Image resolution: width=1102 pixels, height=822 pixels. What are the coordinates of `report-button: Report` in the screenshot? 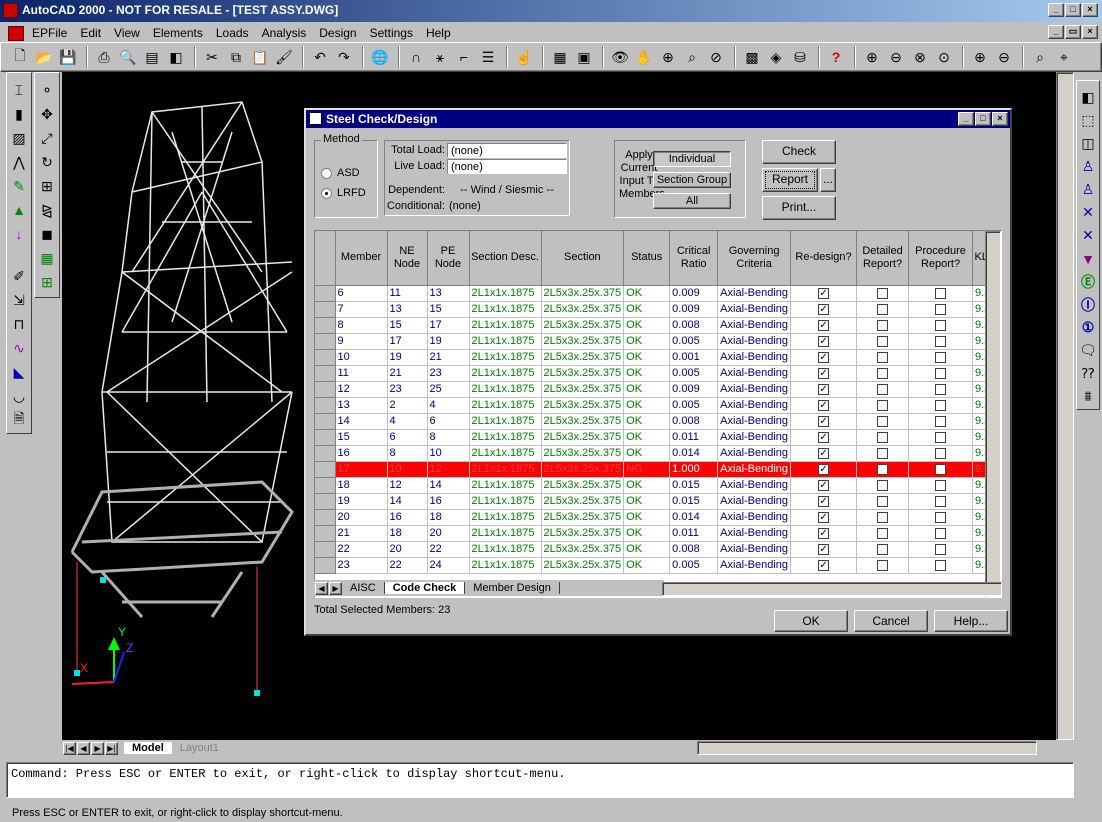 It's located at (790, 180).